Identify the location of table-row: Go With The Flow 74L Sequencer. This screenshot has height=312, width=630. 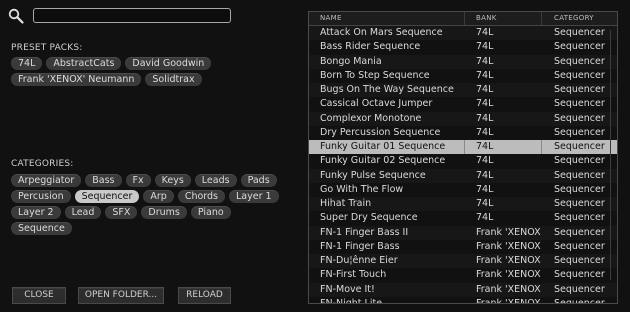
(463, 189).